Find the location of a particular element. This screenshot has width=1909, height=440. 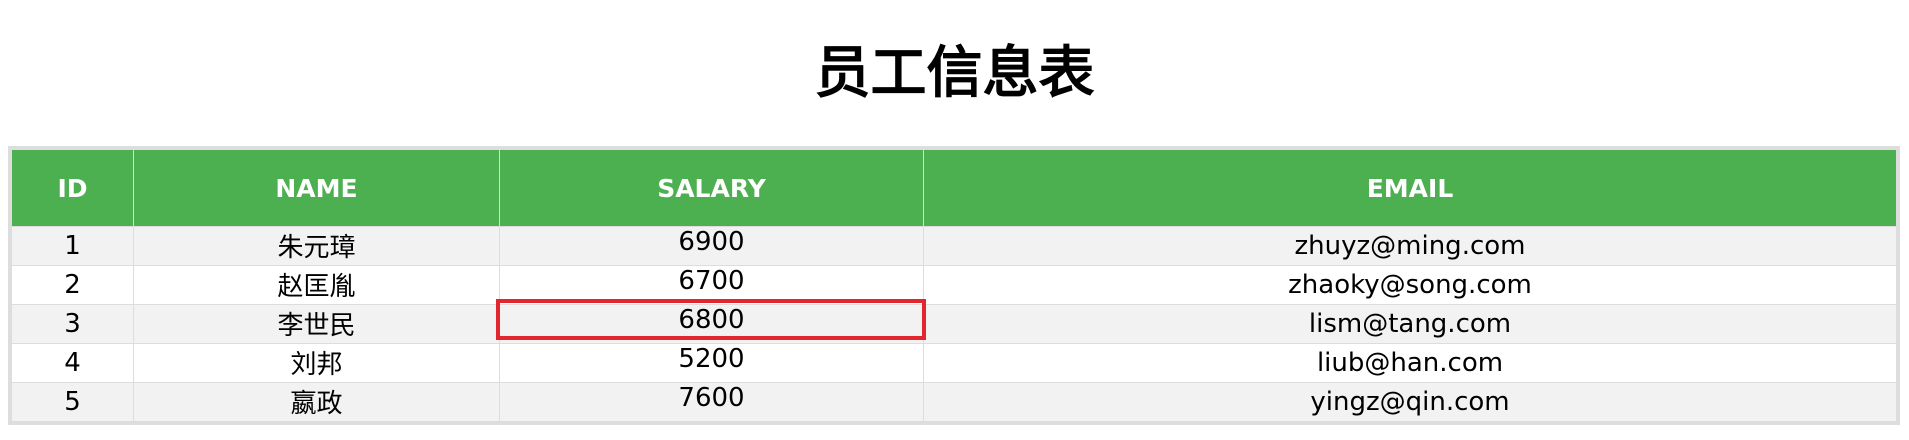

header-id: ID is located at coordinates (72, 188).